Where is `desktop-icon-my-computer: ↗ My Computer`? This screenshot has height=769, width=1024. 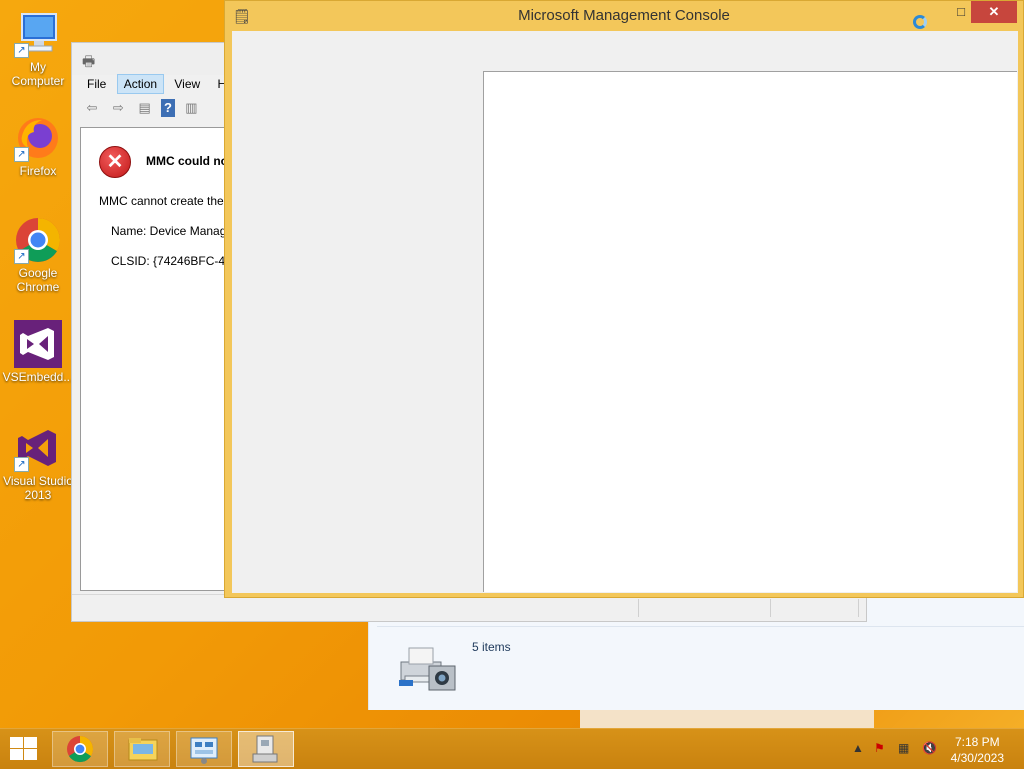
desktop-icon-my-computer: ↗ My Computer is located at coordinates (38, 49).